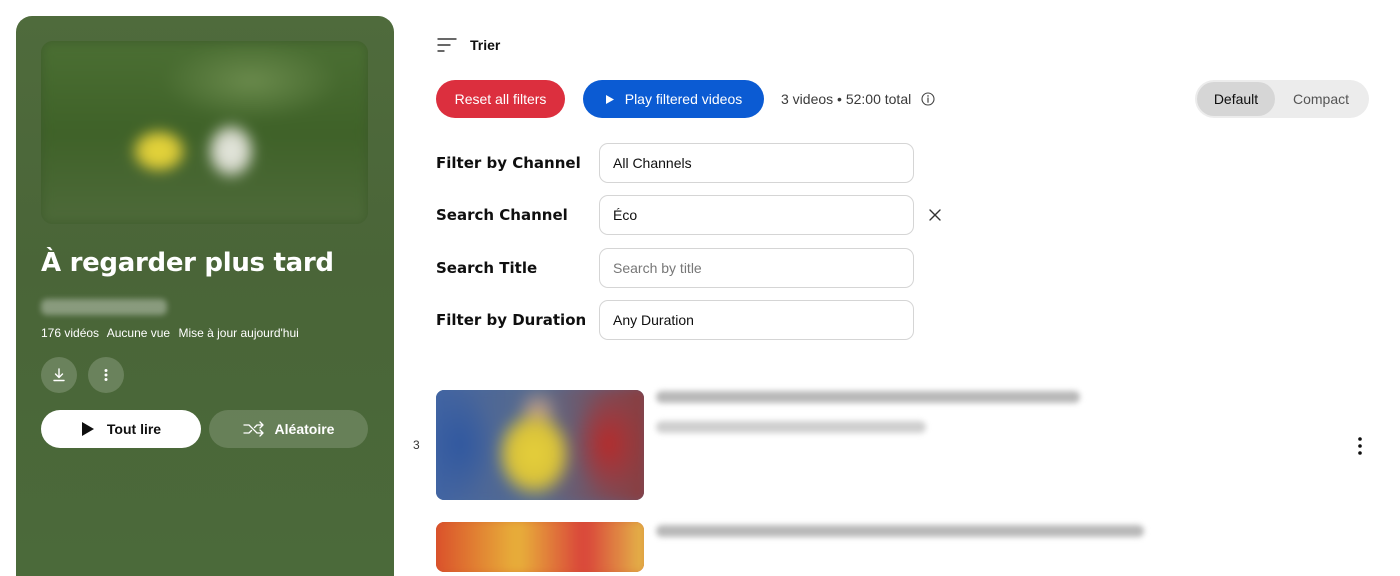 This screenshot has height=576, width=1400. What do you see at coordinates (935, 215) in the screenshot?
I see `close-icon` at bounding box center [935, 215].